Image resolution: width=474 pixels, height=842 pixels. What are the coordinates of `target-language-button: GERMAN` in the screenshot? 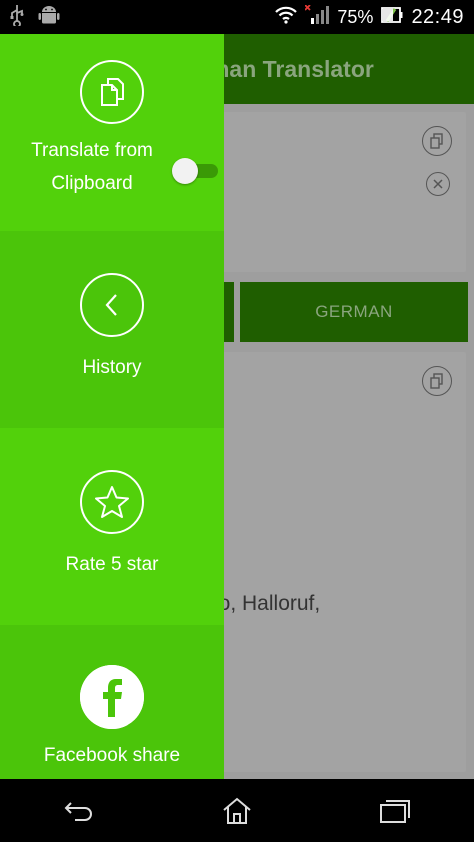 It's located at (354, 312).